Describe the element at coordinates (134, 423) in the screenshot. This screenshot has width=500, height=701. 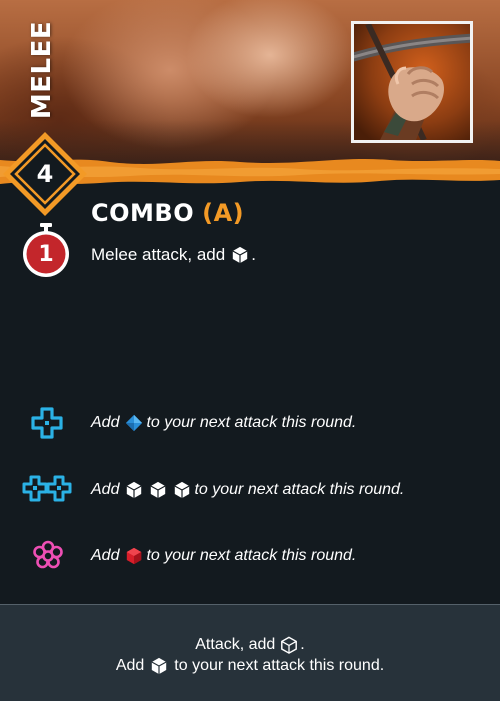
I see `blue-die-icon` at that location.